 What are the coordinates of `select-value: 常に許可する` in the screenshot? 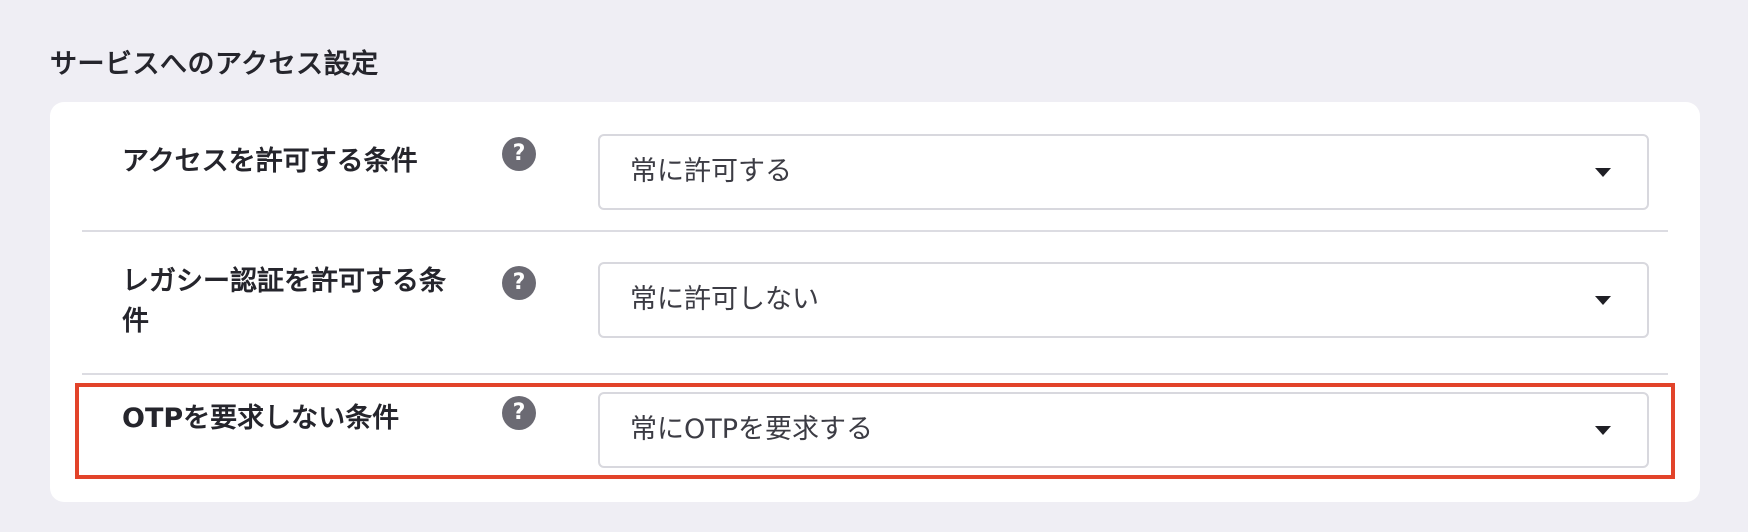 It's located at (711, 171).